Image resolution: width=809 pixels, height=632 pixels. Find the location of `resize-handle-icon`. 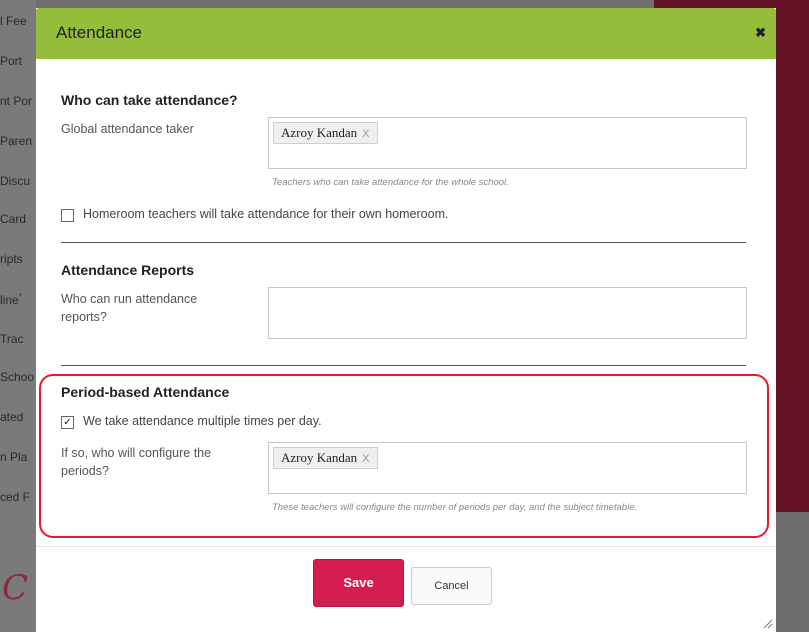

resize-handle-icon is located at coordinates (768, 624).